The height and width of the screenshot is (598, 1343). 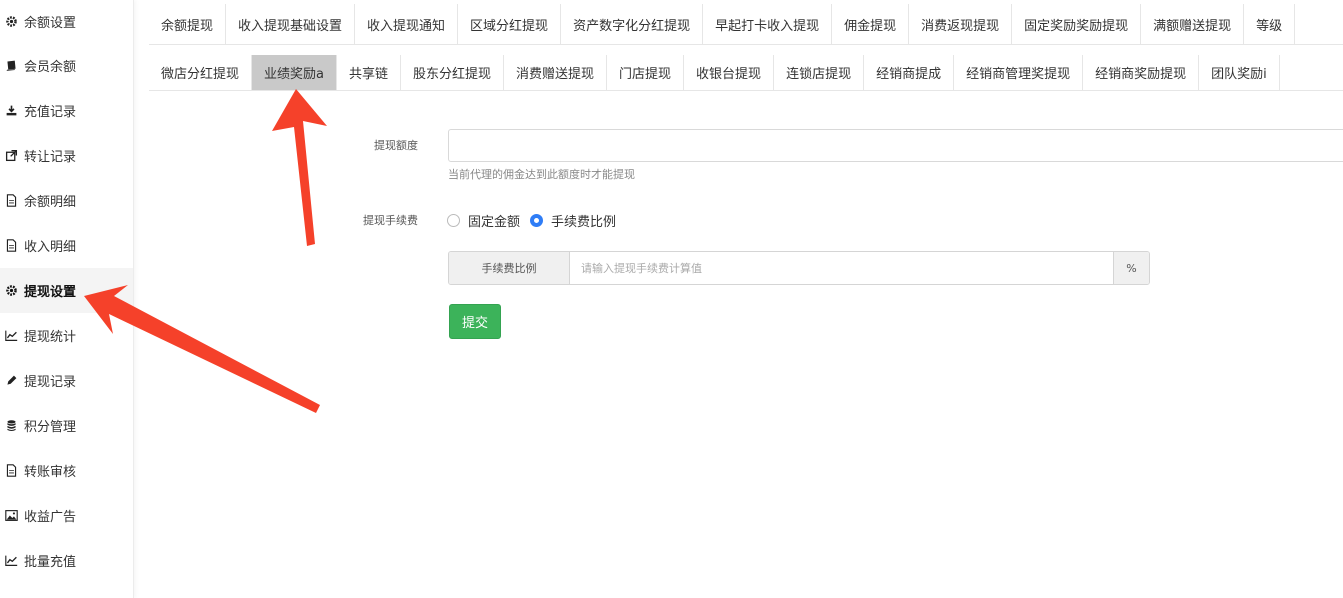 What do you see at coordinates (871, 24) in the screenshot?
I see `tab-commission-withdraw: 佣金提现` at bounding box center [871, 24].